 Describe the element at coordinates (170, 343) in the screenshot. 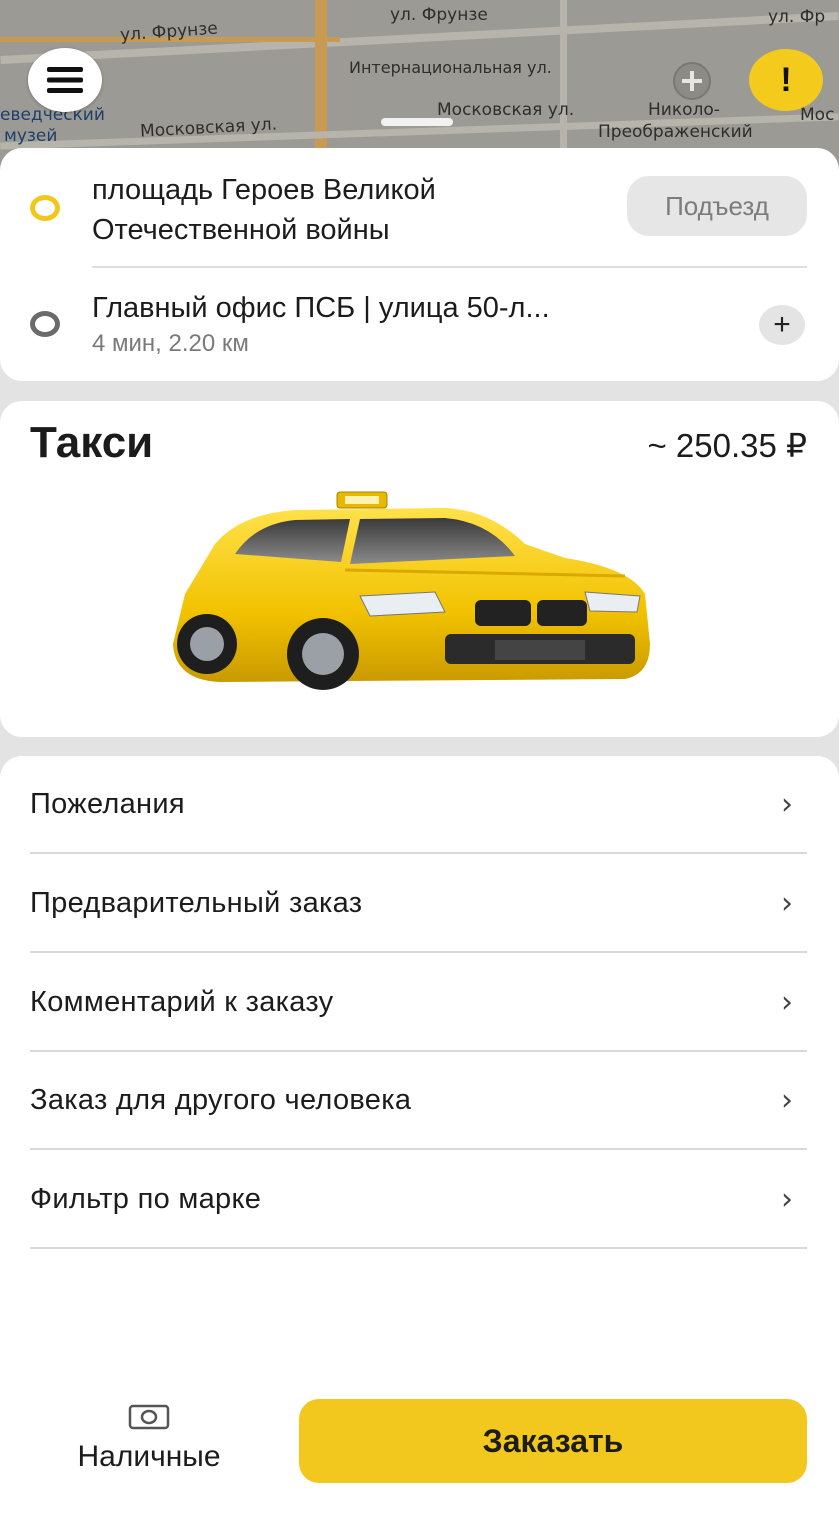

I see `route-eta-distance: 4 мин, 2.20 км` at that location.